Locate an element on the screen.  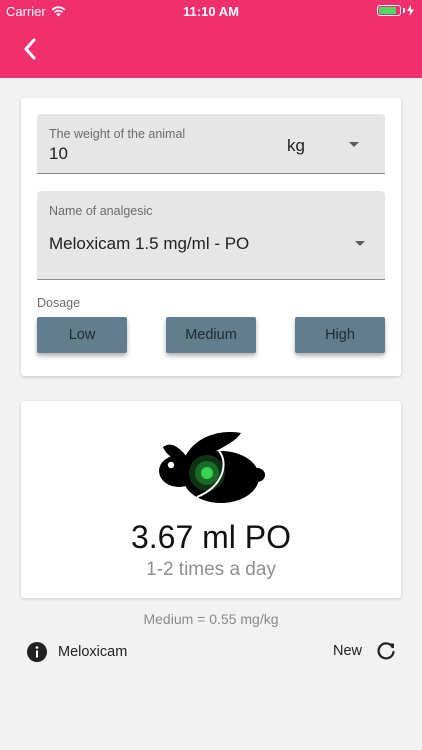
status-bar: Carrier 11:10 AM is located at coordinates (211, 11).